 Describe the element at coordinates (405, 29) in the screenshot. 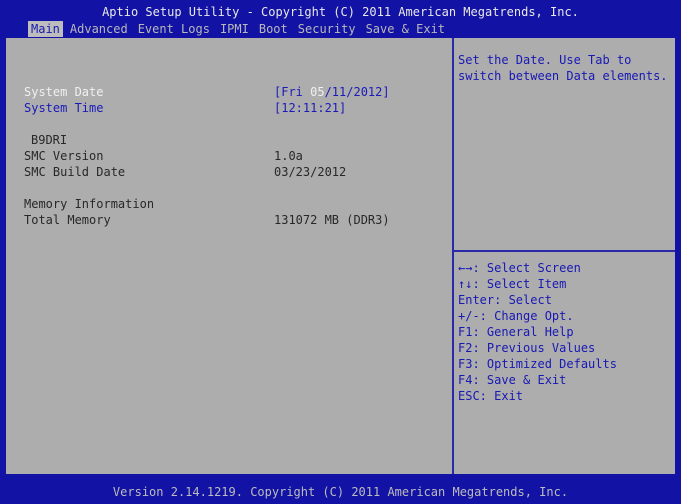

I see `tab-save-exit: Save & Exit` at that location.